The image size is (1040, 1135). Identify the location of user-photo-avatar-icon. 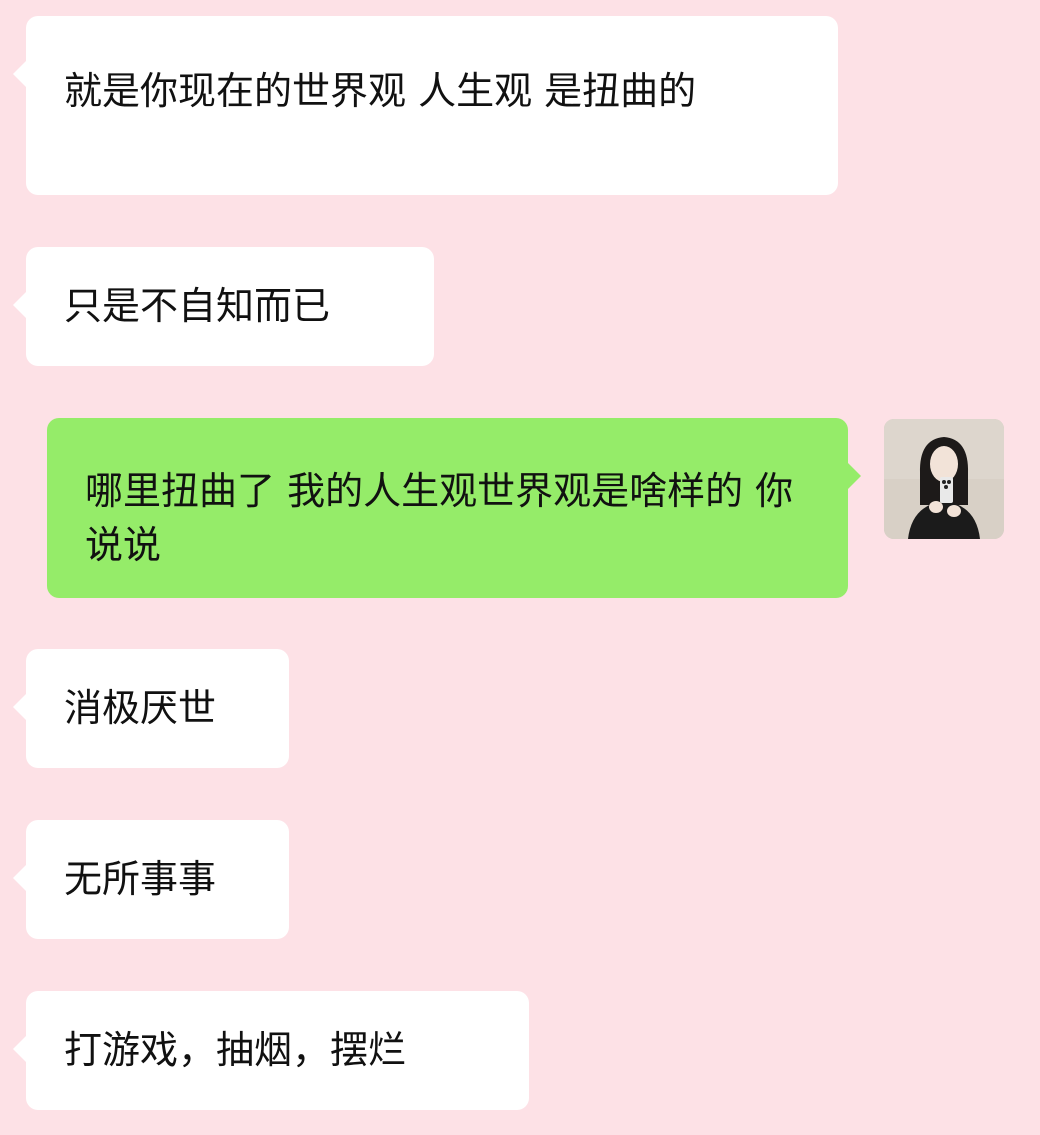
(944, 479).